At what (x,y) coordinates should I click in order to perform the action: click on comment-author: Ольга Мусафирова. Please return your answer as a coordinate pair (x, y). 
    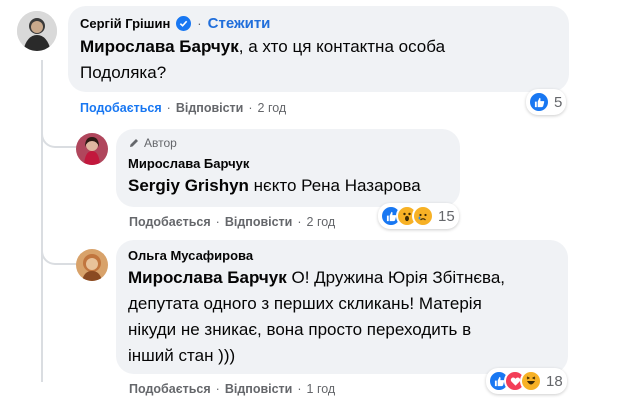
    Looking at the image, I should click on (342, 255).